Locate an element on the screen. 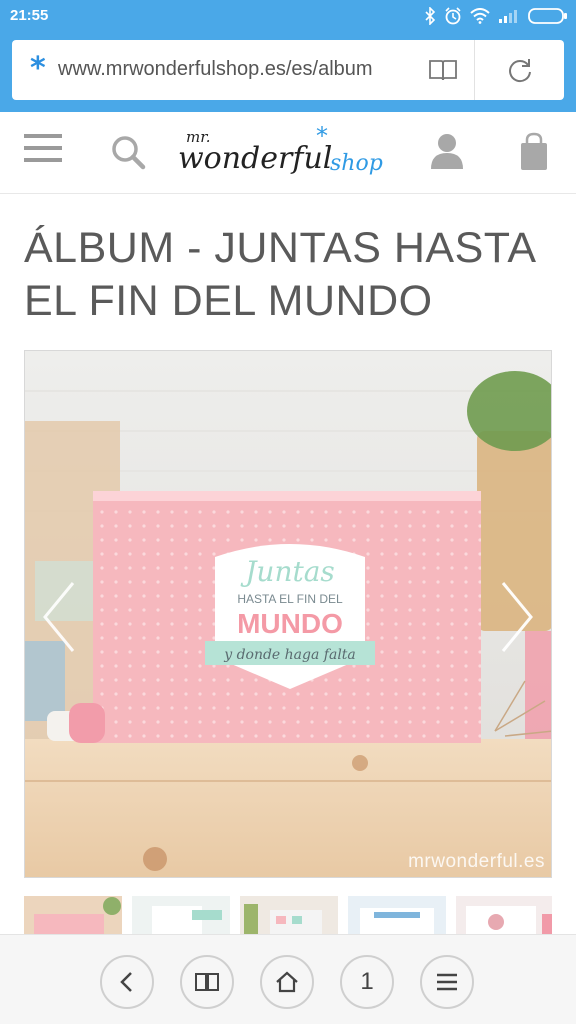 The height and width of the screenshot is (1024, 576). thumbnail-strip is located at coordinates (288, 916).